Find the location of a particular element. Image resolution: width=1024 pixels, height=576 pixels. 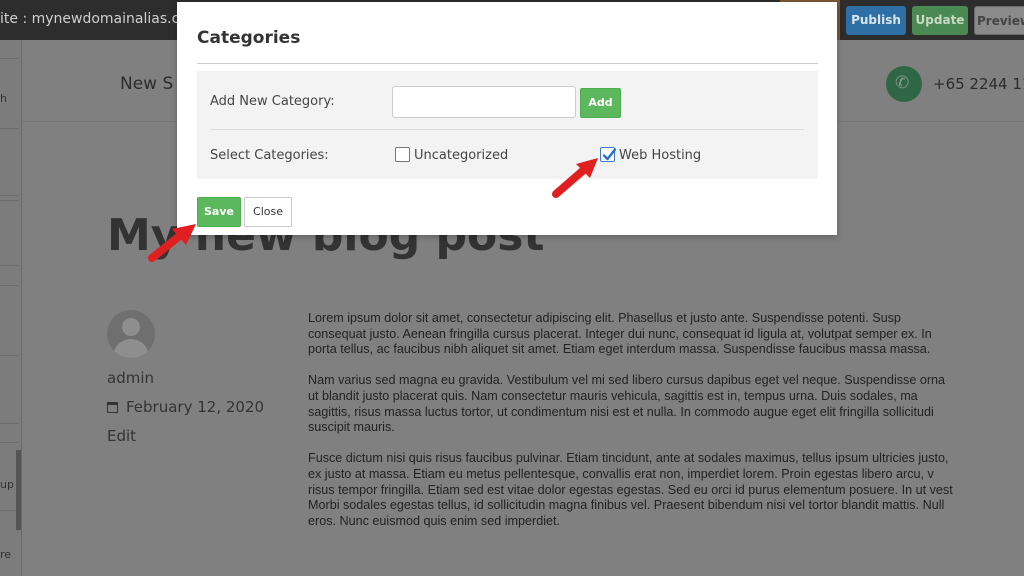

avatar is located at coordinates (131, 334).